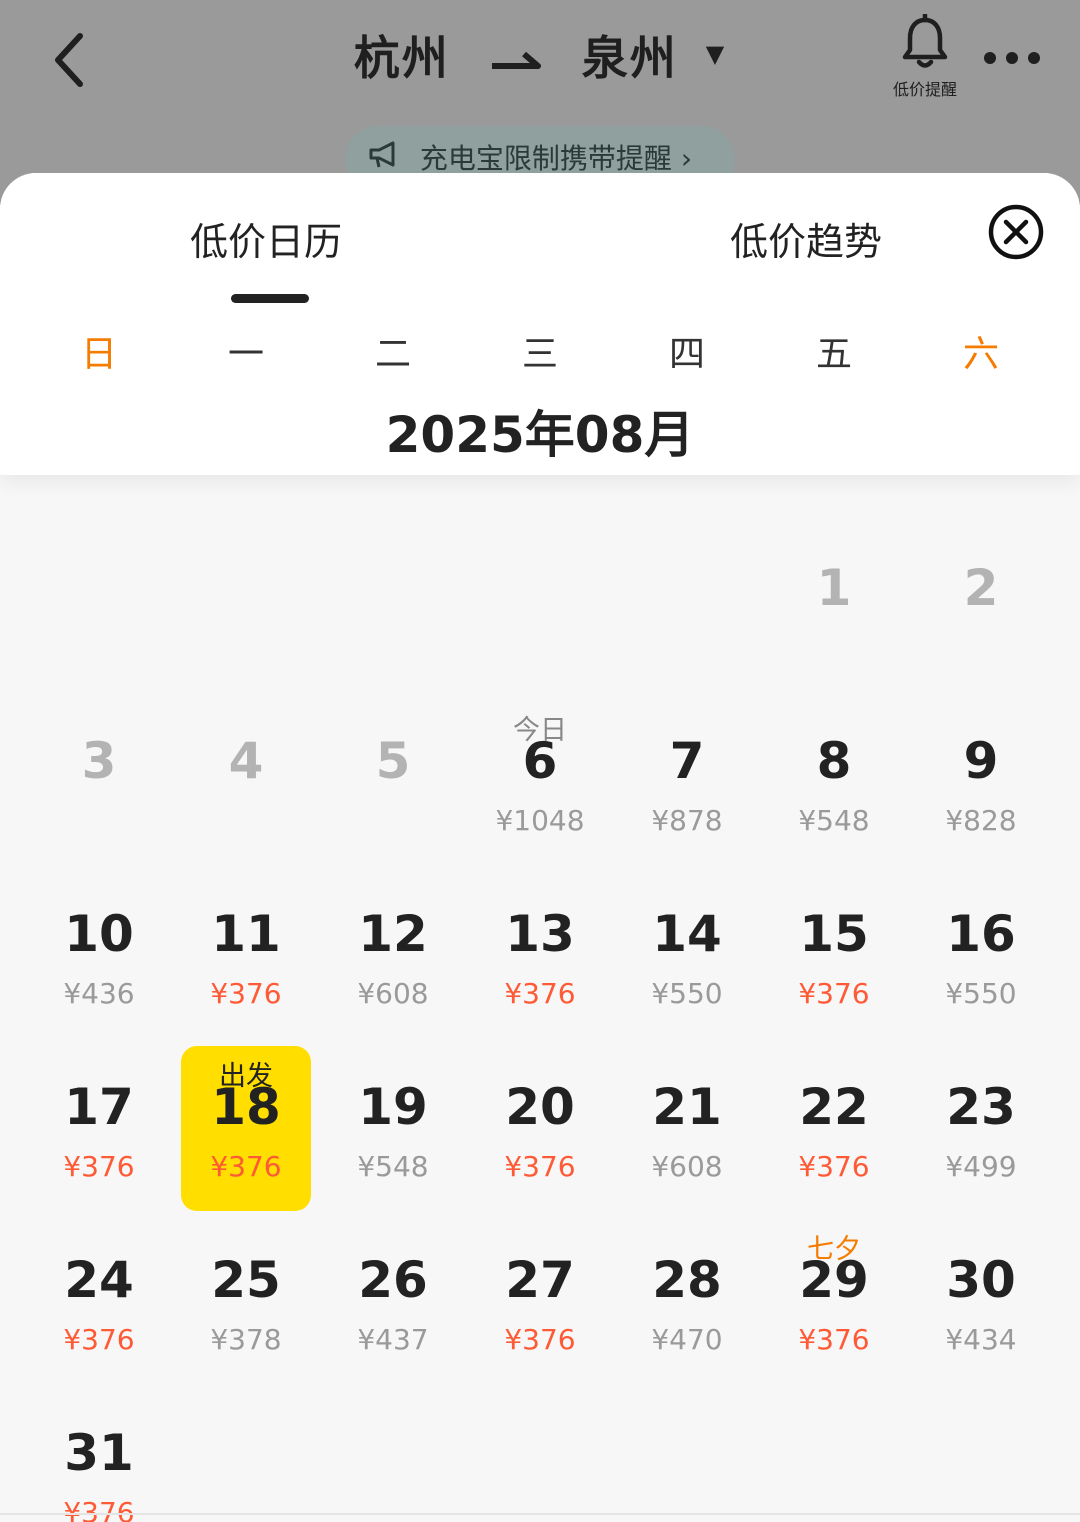  I want to click on day-number: 20, so click(540, 1107).